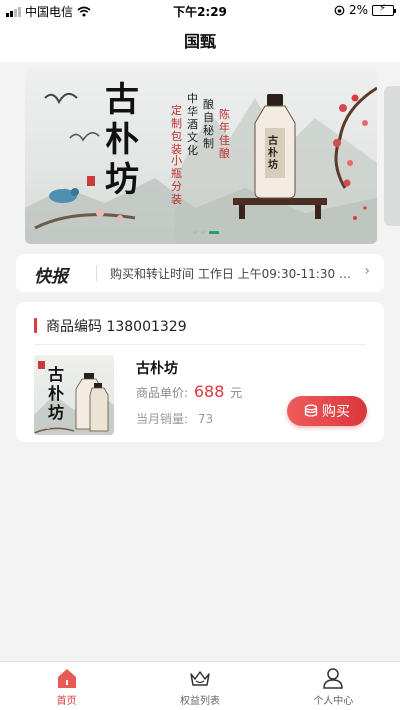 The image size is (400, 710). I want to click on news-divider, so click(96, 273).